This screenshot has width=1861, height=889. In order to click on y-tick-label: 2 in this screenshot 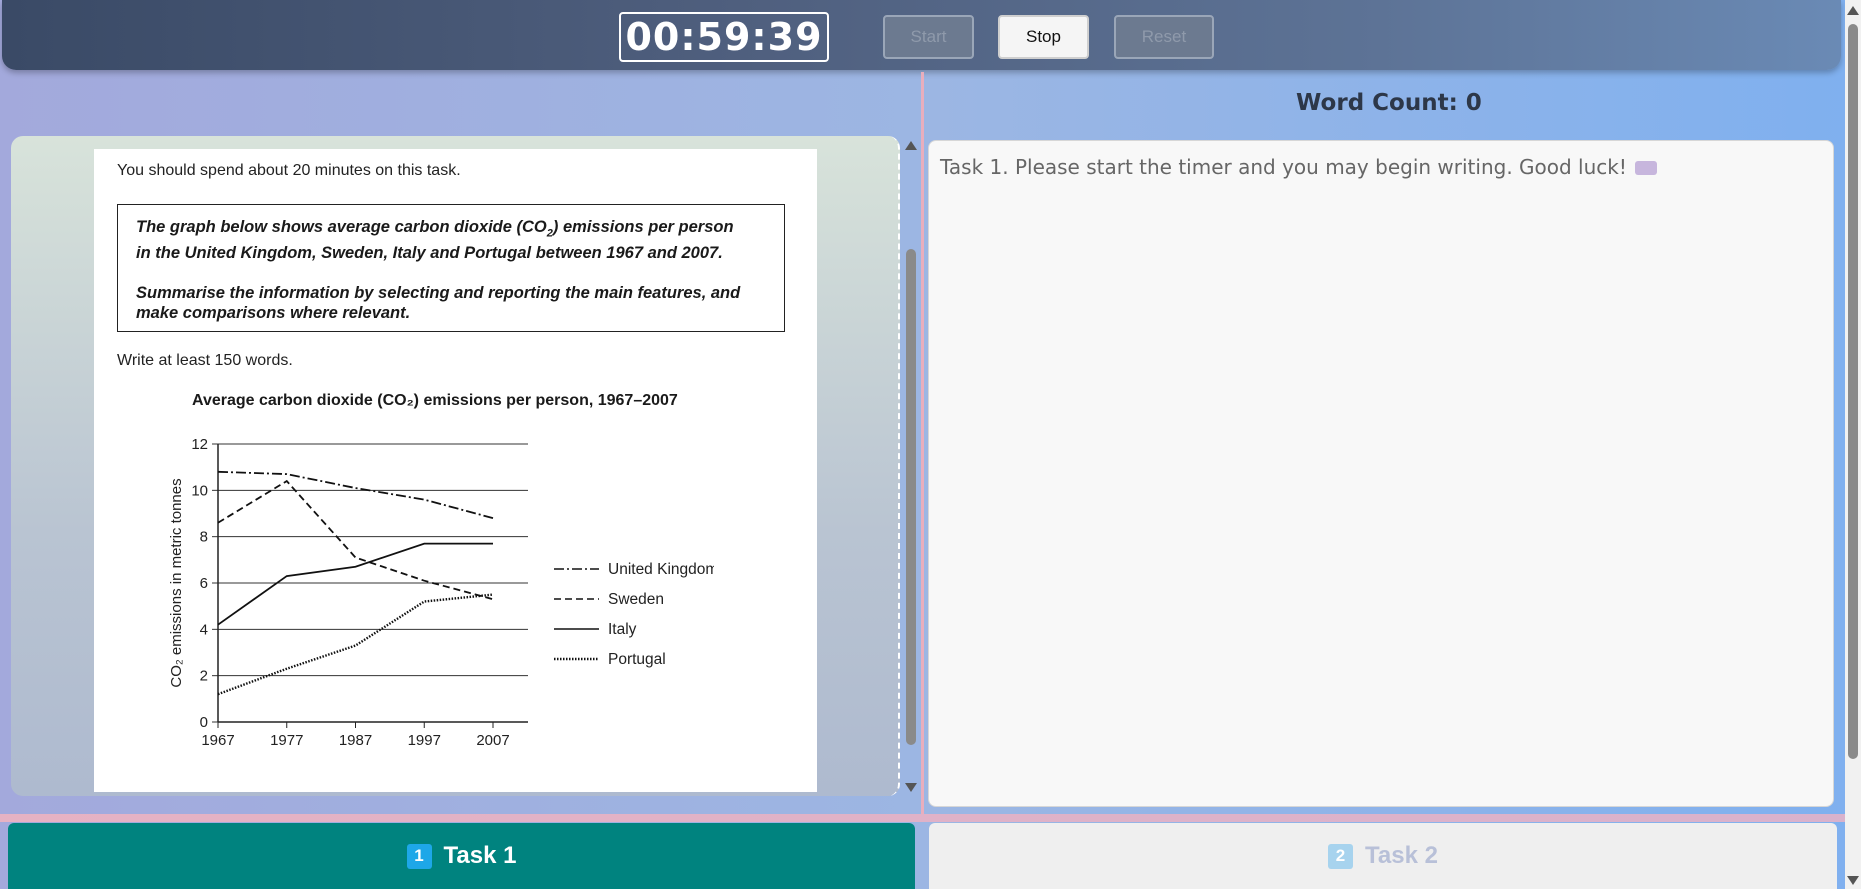, I will do `click(204, 676)`.